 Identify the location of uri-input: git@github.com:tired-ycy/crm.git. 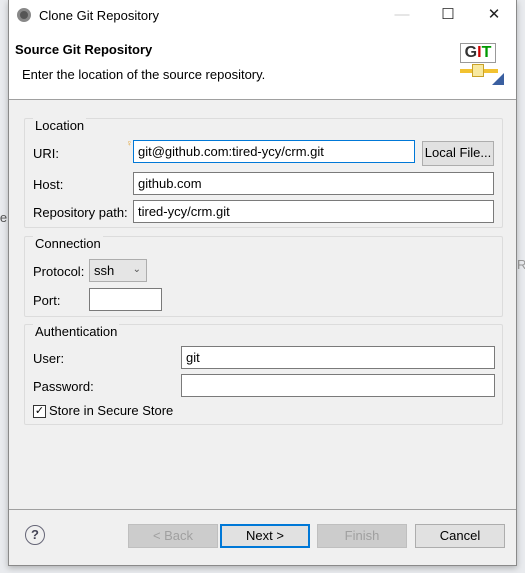
(274, 151).